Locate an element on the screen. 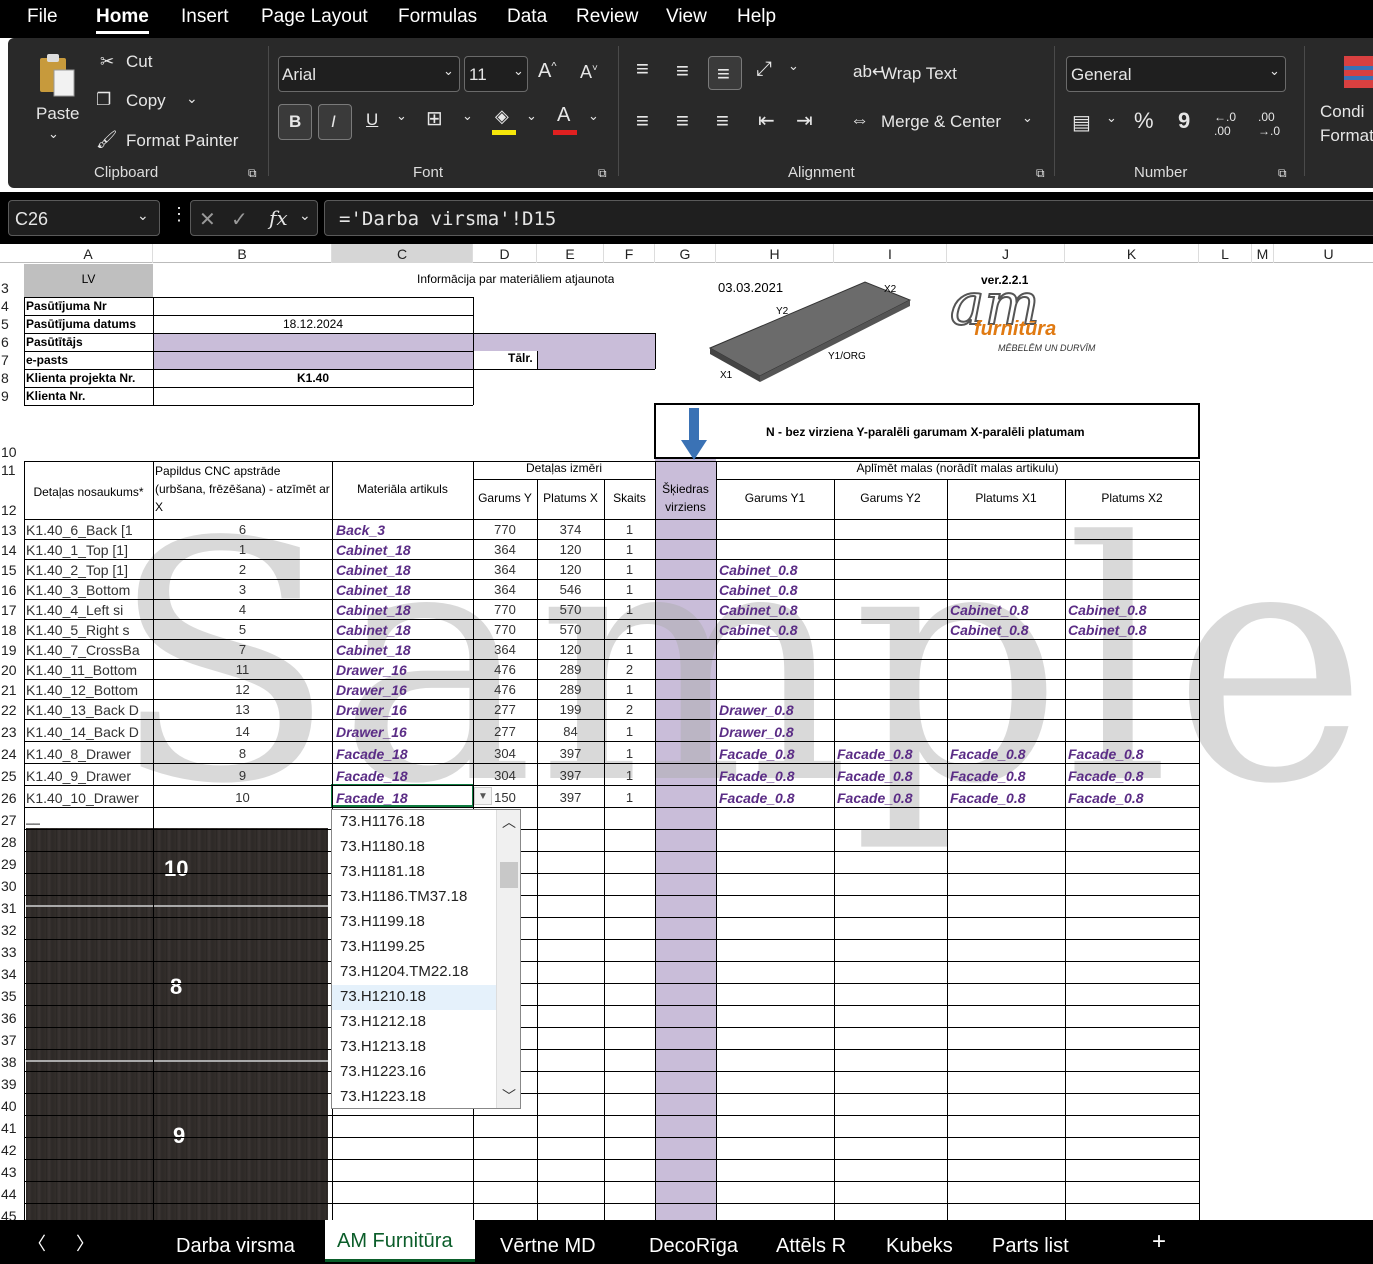 The width and height of the screenshot is (1373, 1264). row-header: 30 is located at coordinates (11, 886).